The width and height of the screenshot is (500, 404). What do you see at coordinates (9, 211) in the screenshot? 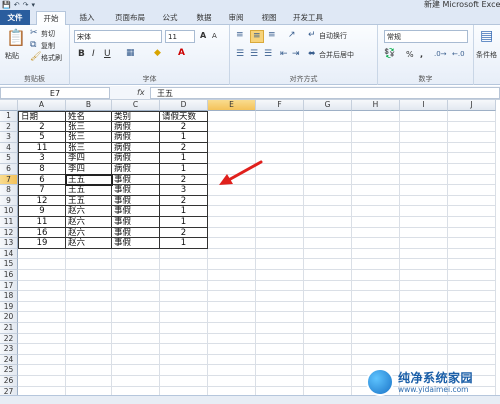
I see `row-header-10: 10` at bounding box center [9, 211].